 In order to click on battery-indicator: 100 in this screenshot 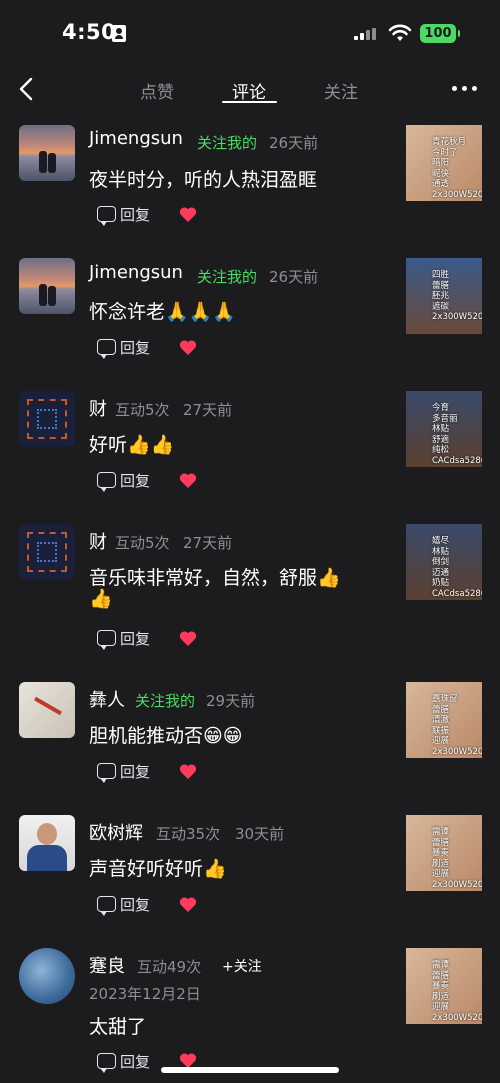, I will do `click(440, 33)`.